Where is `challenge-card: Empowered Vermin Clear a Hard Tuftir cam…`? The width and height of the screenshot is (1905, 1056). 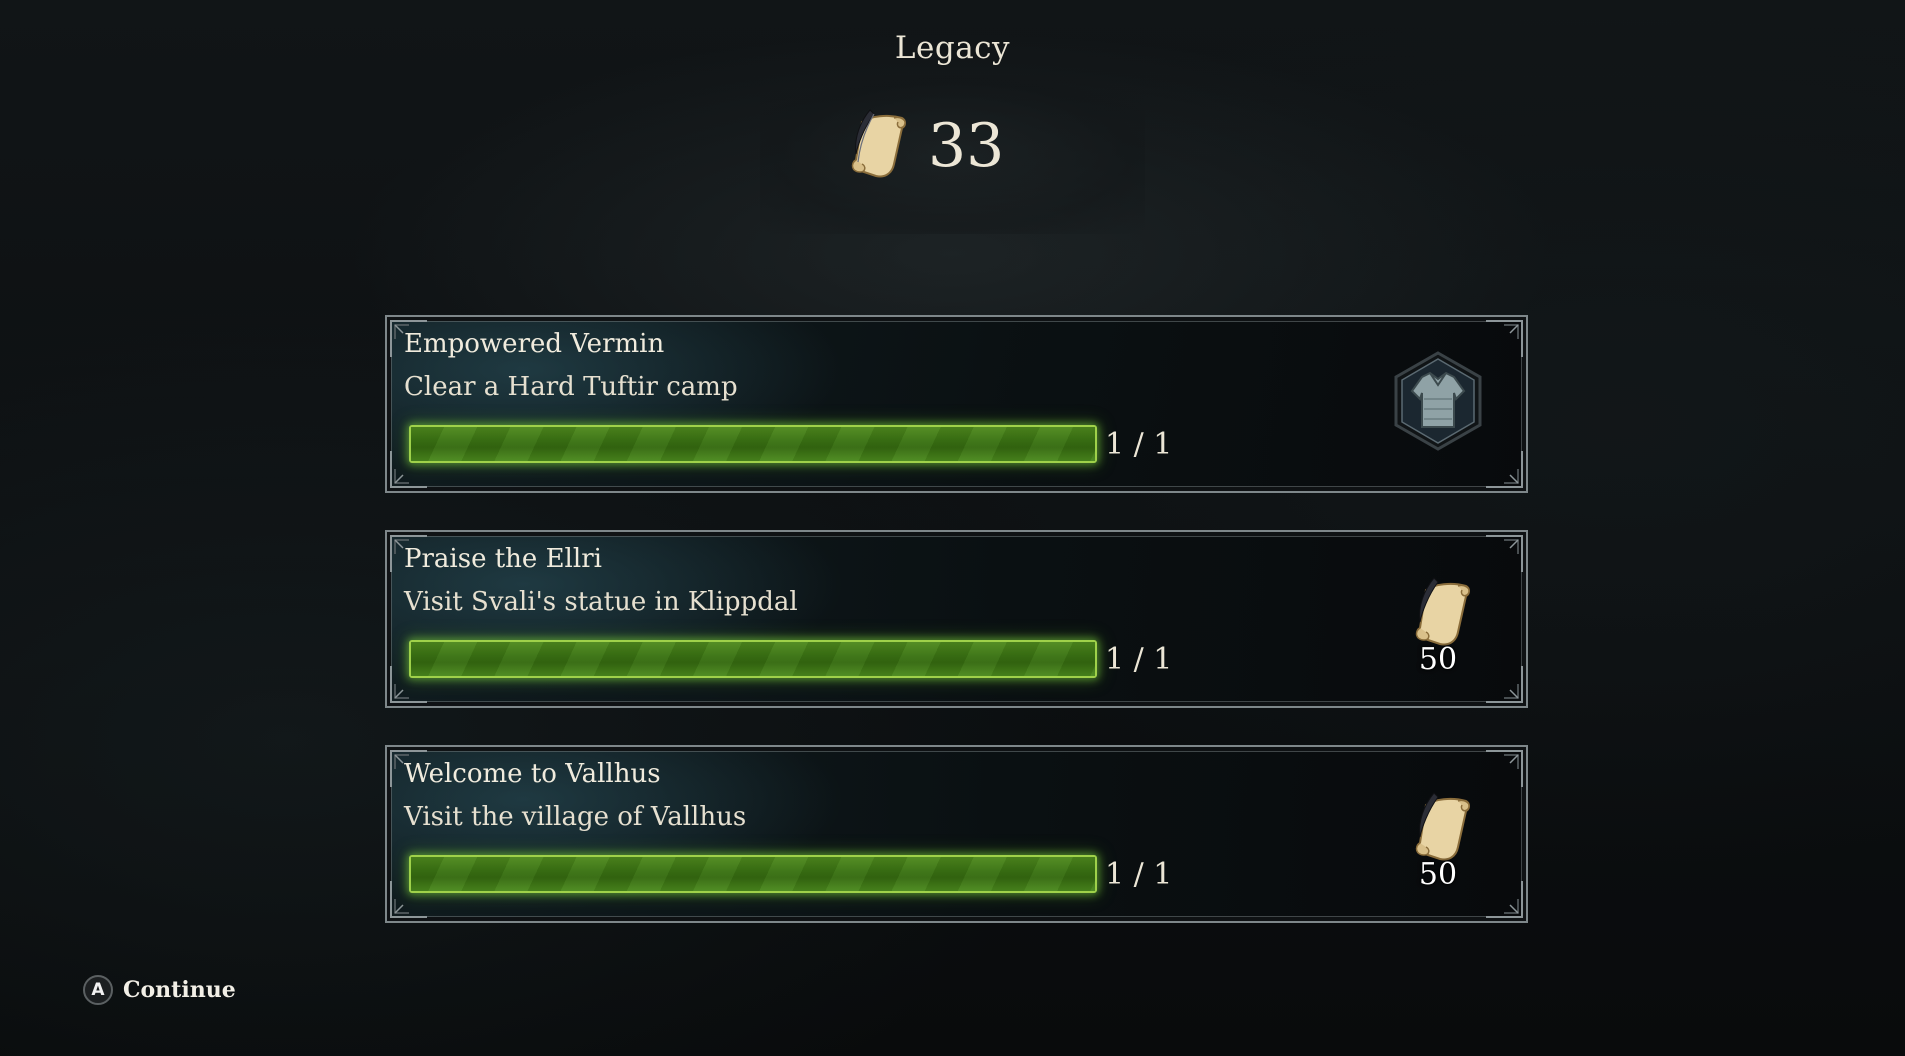 challenge-card: Empowered Vermin Clear a Hard Tuftir cam… is located at coordinates (956, 404).